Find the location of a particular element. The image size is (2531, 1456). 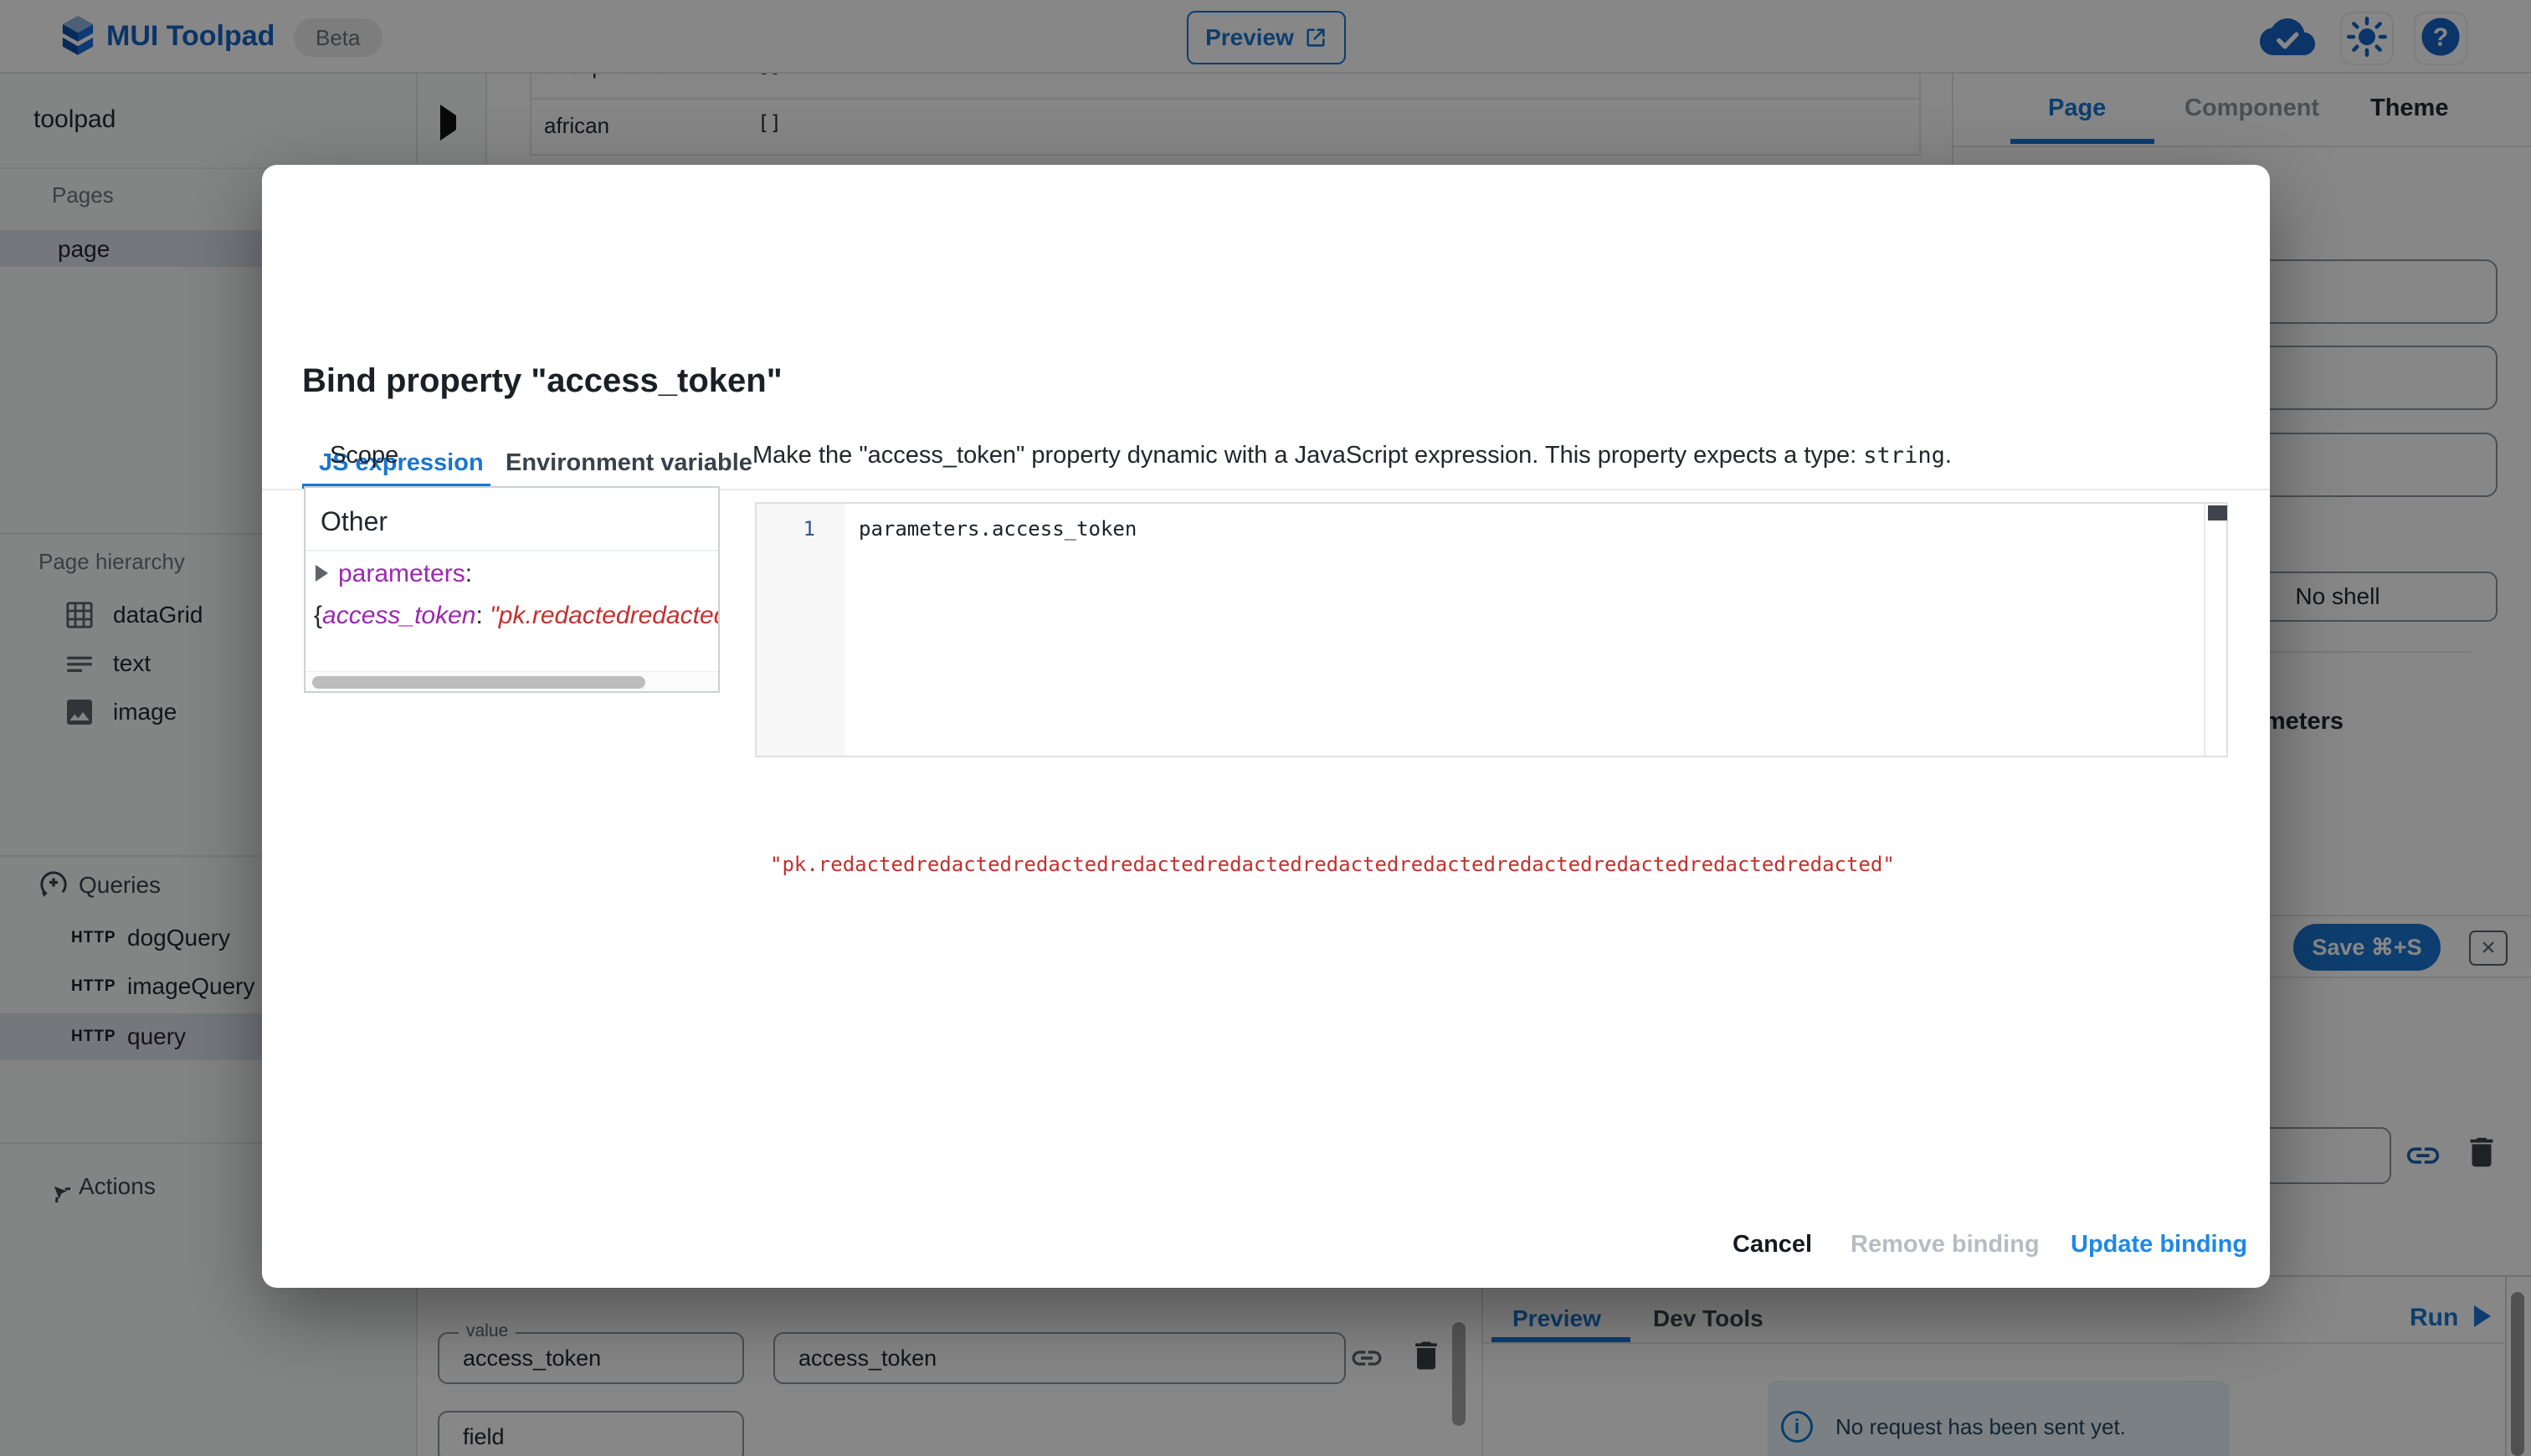

tab-environment-variable: Environment variable is located at coordinates (629, 463).